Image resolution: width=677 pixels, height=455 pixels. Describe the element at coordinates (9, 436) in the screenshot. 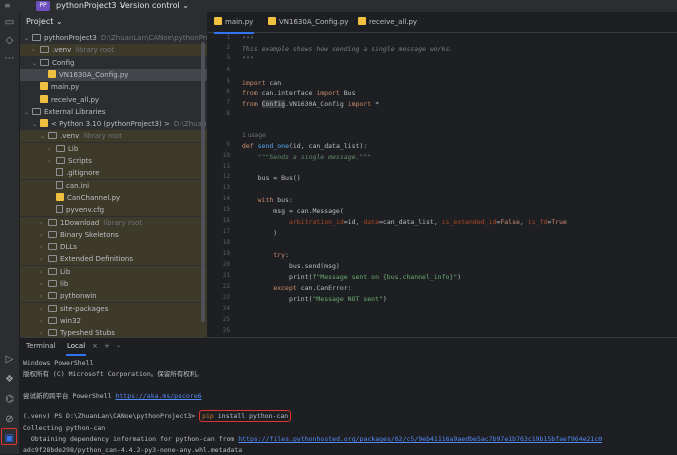

I see `terminal-icon-highlight` at that location.